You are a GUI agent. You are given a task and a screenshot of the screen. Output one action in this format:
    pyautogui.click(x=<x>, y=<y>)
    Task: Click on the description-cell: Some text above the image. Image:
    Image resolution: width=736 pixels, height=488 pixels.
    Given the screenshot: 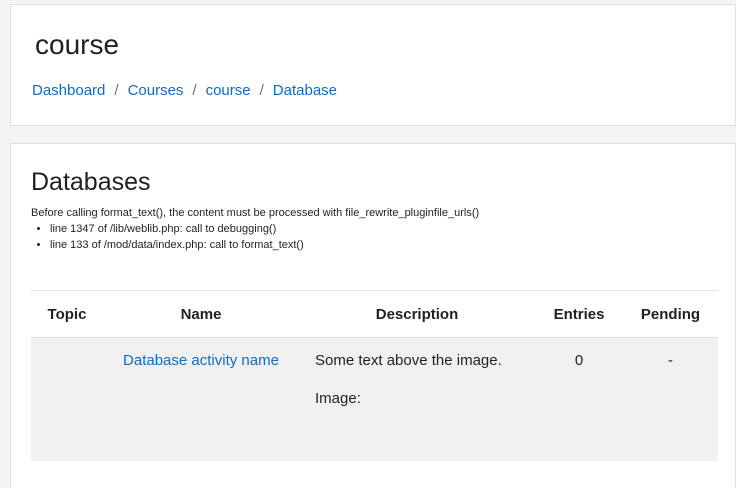 What is the action you would take?
    pyautogui.click(x=417, y=399)
    